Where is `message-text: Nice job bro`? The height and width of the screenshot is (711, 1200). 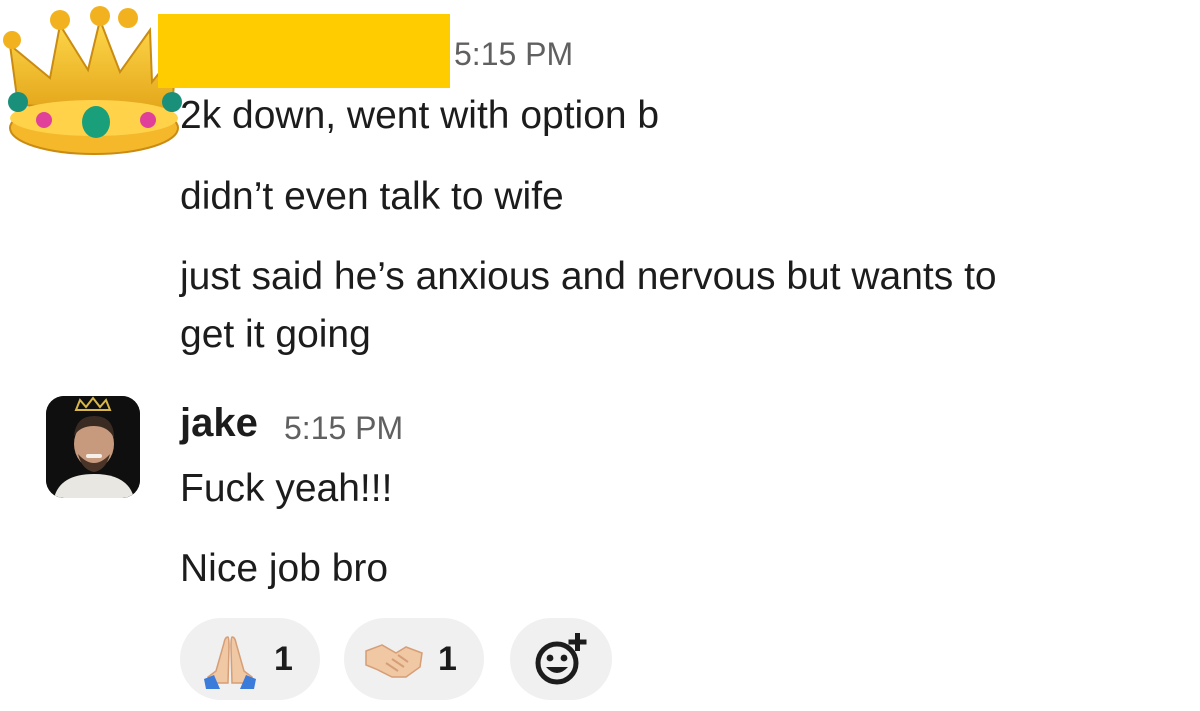
message-text: Nice job bro is located at coordinates (284, 568).